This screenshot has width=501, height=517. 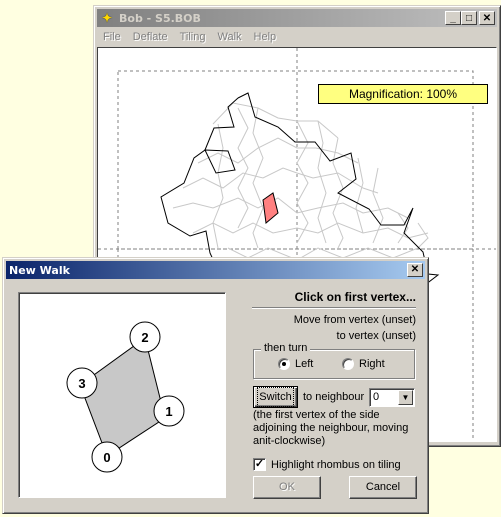 I want to click on close-button: ✕, so click(x=487, y=18).